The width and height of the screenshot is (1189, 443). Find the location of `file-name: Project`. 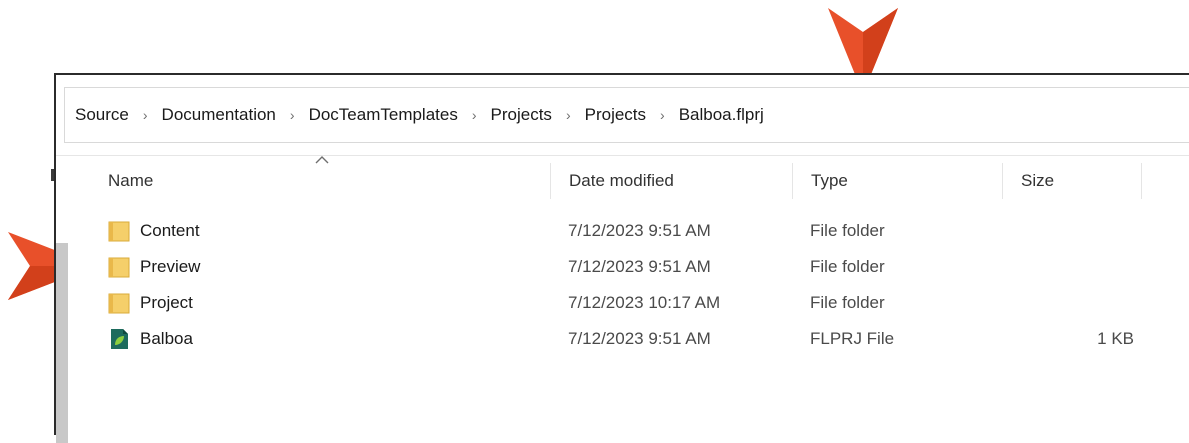

file-name: Project is located at coordinates (166, 302).